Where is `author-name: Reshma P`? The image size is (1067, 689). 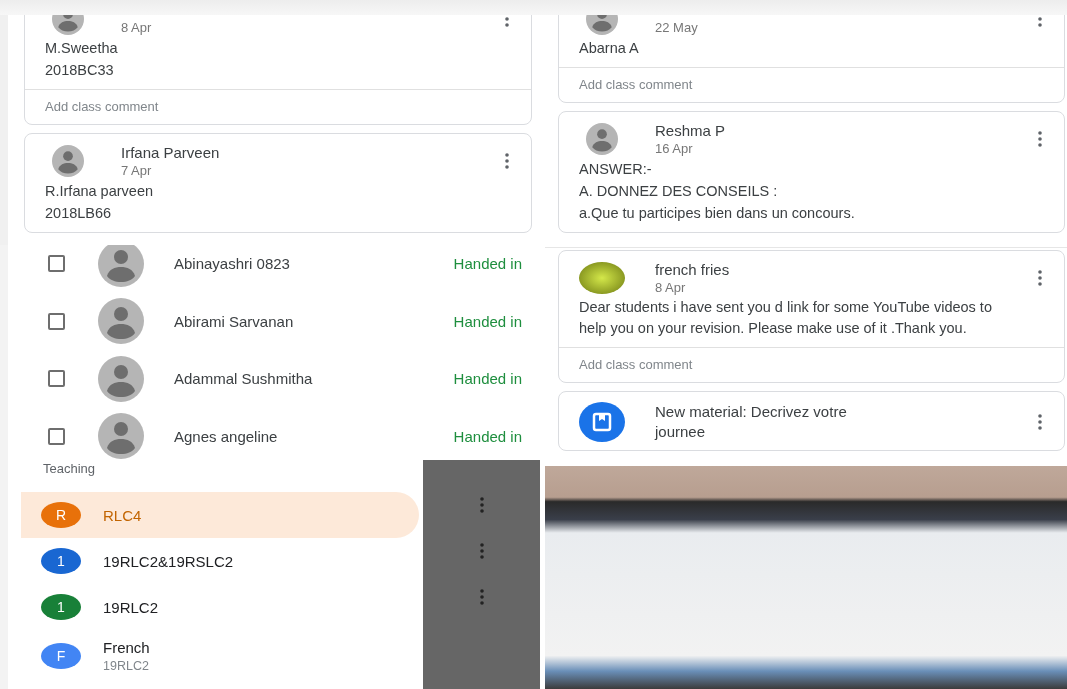 author-name: Reshma P is located at coordinates (691, 130).